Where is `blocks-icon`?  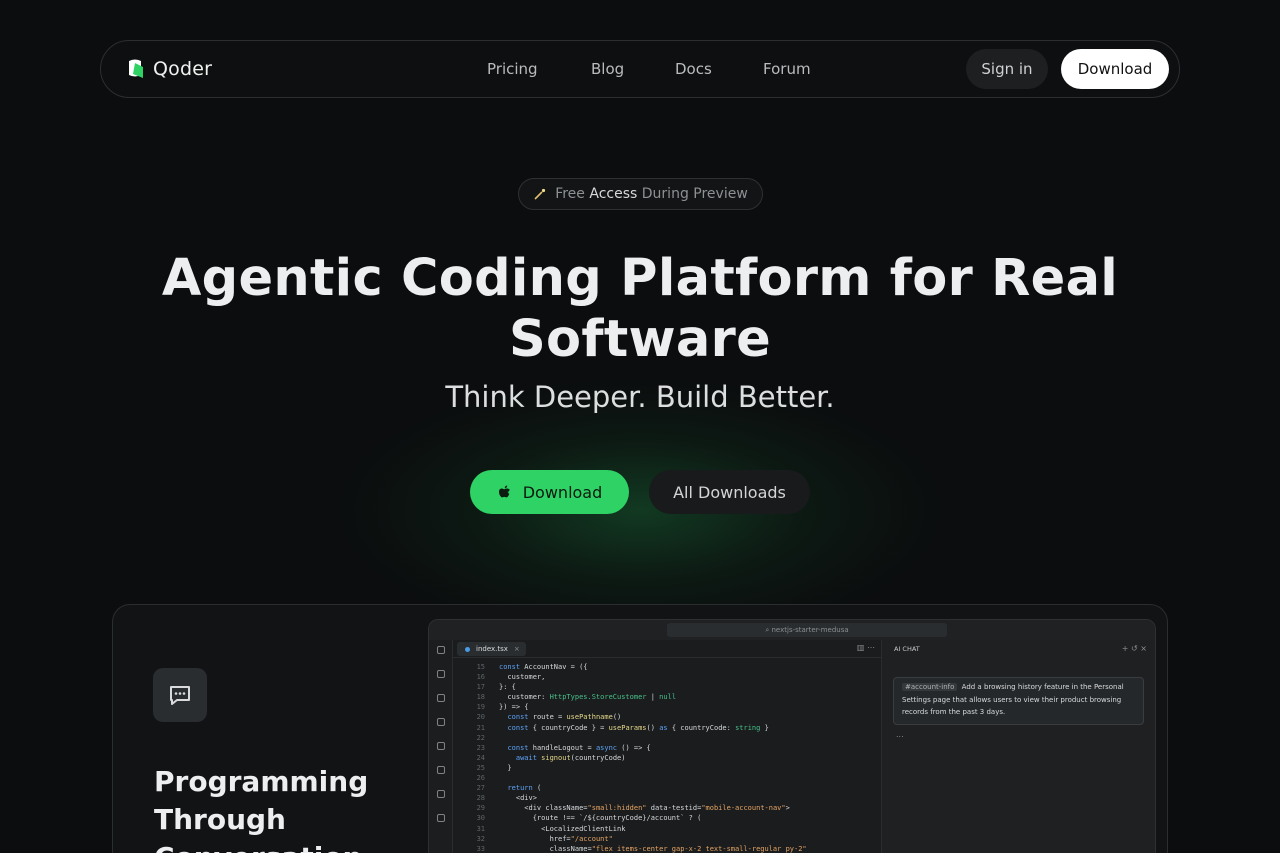
blocks-icon is located at coordinates (440, 818).